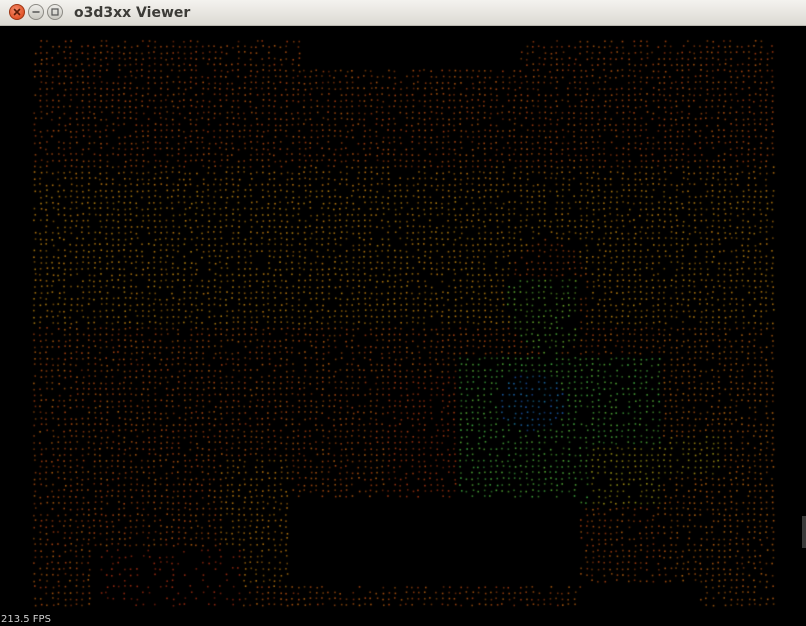  I want to click on maximize-icon, so click(55, 12).